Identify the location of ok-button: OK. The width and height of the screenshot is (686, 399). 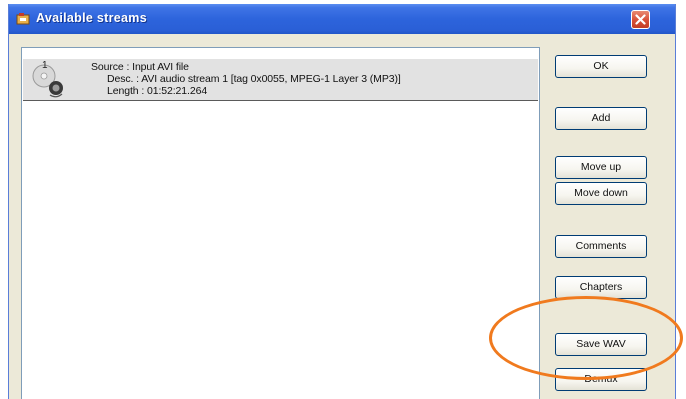
(601, 66).